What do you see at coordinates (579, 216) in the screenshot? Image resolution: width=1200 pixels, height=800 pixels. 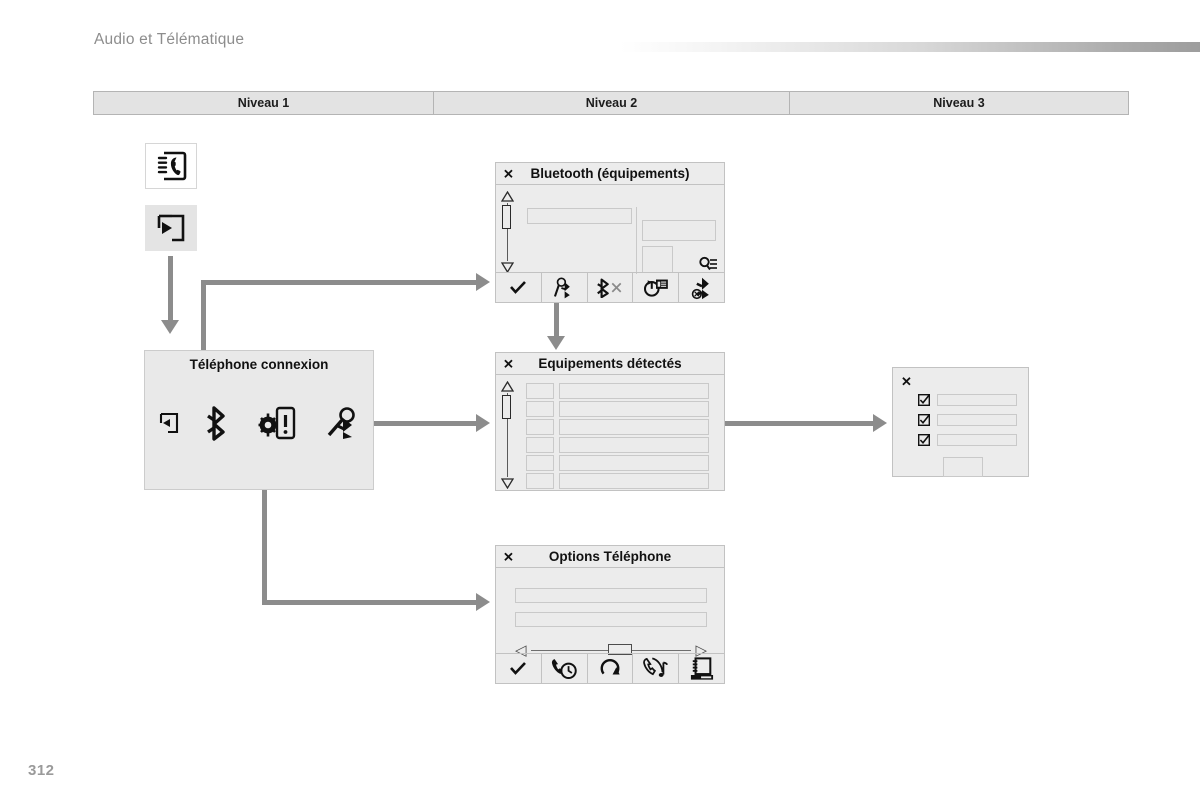 I see `bluetooth-name-field` at bounding box center [579, 216].